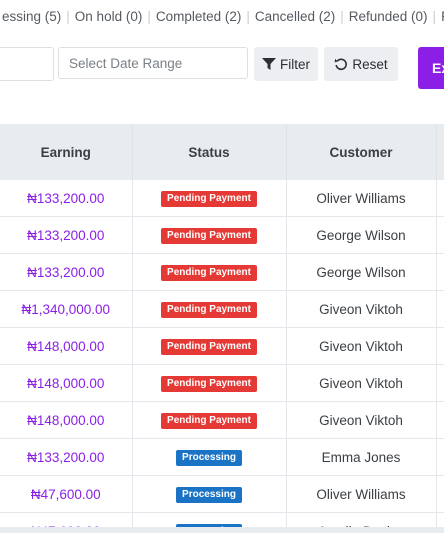  I want to click on table-row: ₦133,200.00 Processing Emma Jones, so click(222, 457).